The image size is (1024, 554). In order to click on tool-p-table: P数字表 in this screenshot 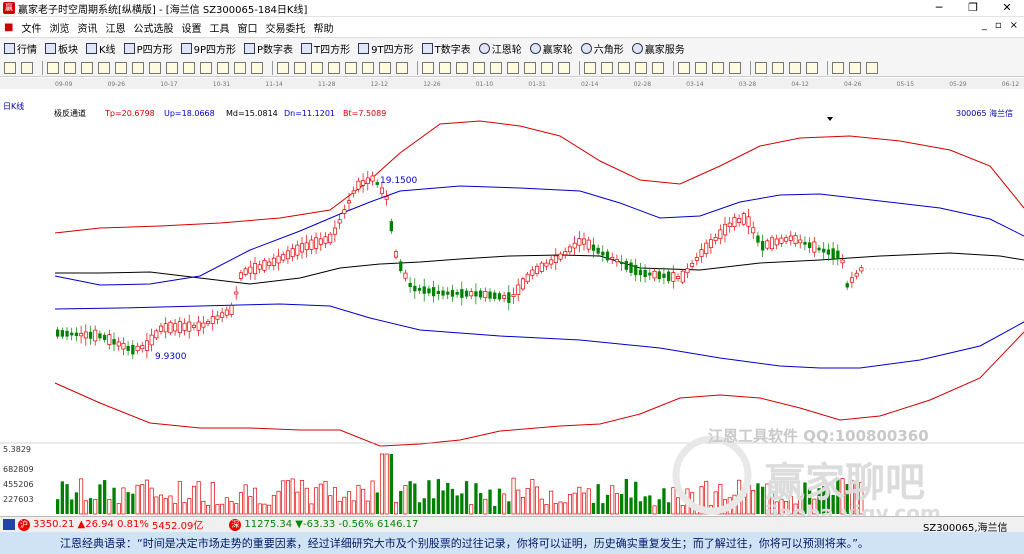, I will do `click(268, 48)`.